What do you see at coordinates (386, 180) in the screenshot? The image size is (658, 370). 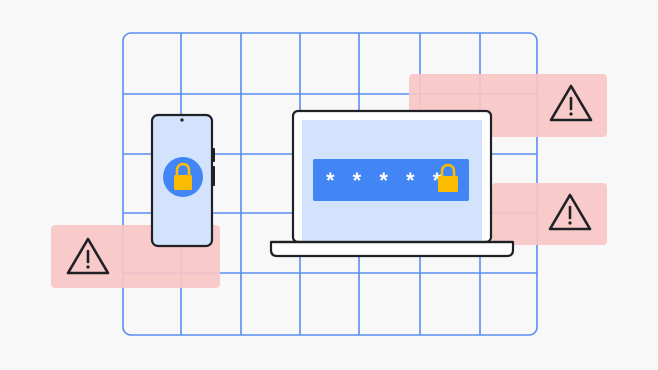 I see `password-mask: * * * * *` at bounding box center [386, 180].